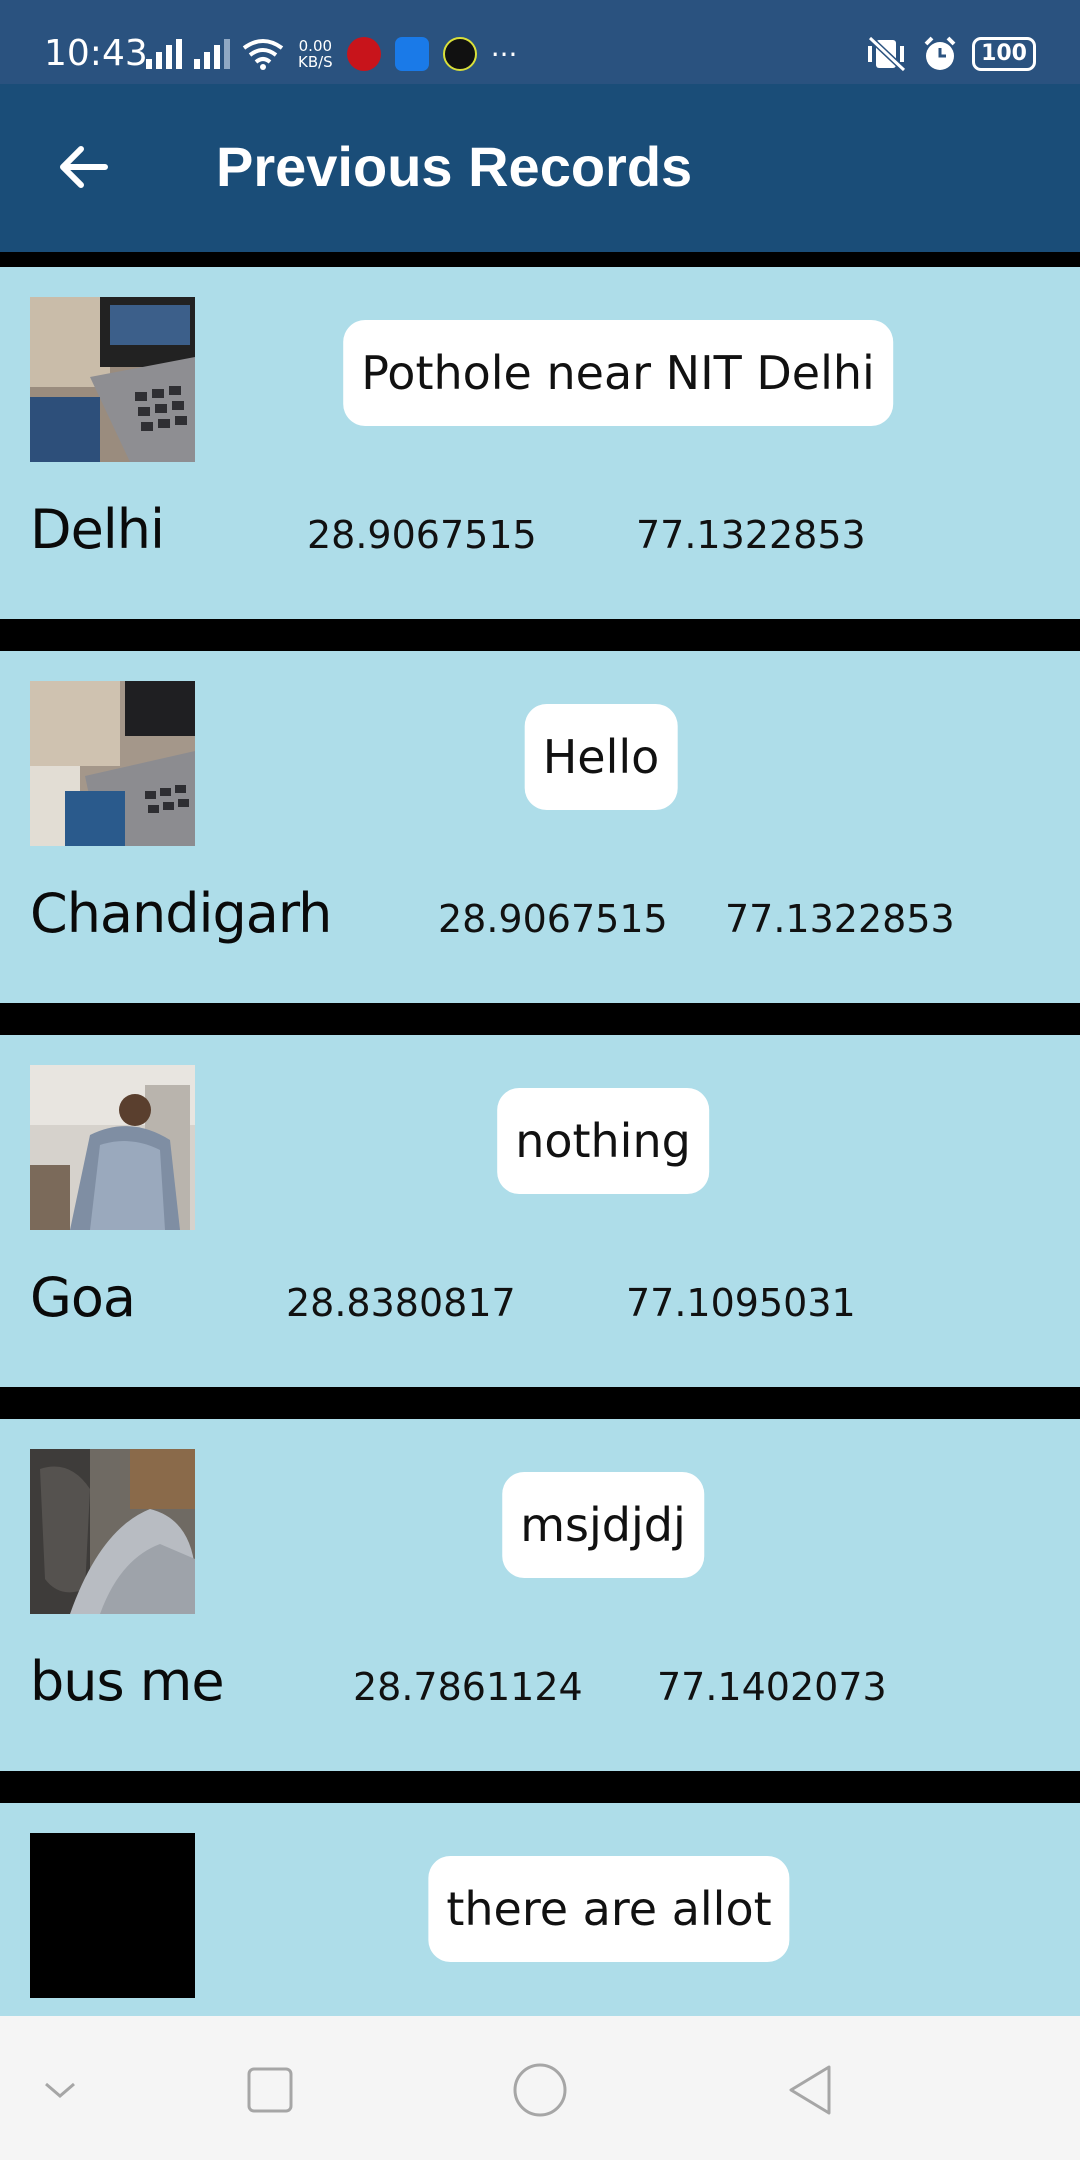 The width and height of the screenshot is (1080, 2160). What do you see at coordinates (940, 53) in the screenshot?
I see `alarm-icon` at bounding box center [940, 53].